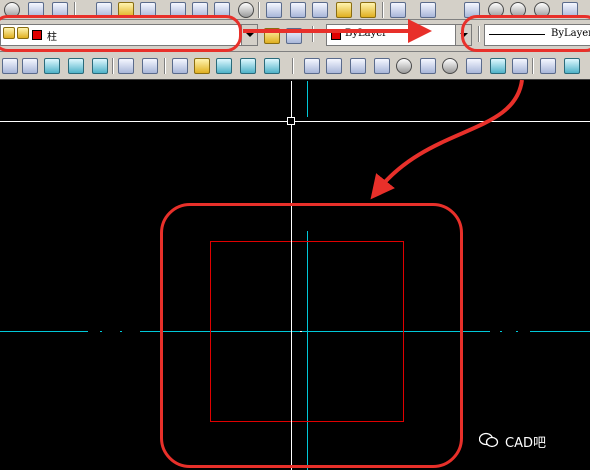 This screenshot has height=470, width=590. What do you see at coordinates (126, 66) in the screenshot?
I see `ucs-icon` at bounding box center [126, 66].